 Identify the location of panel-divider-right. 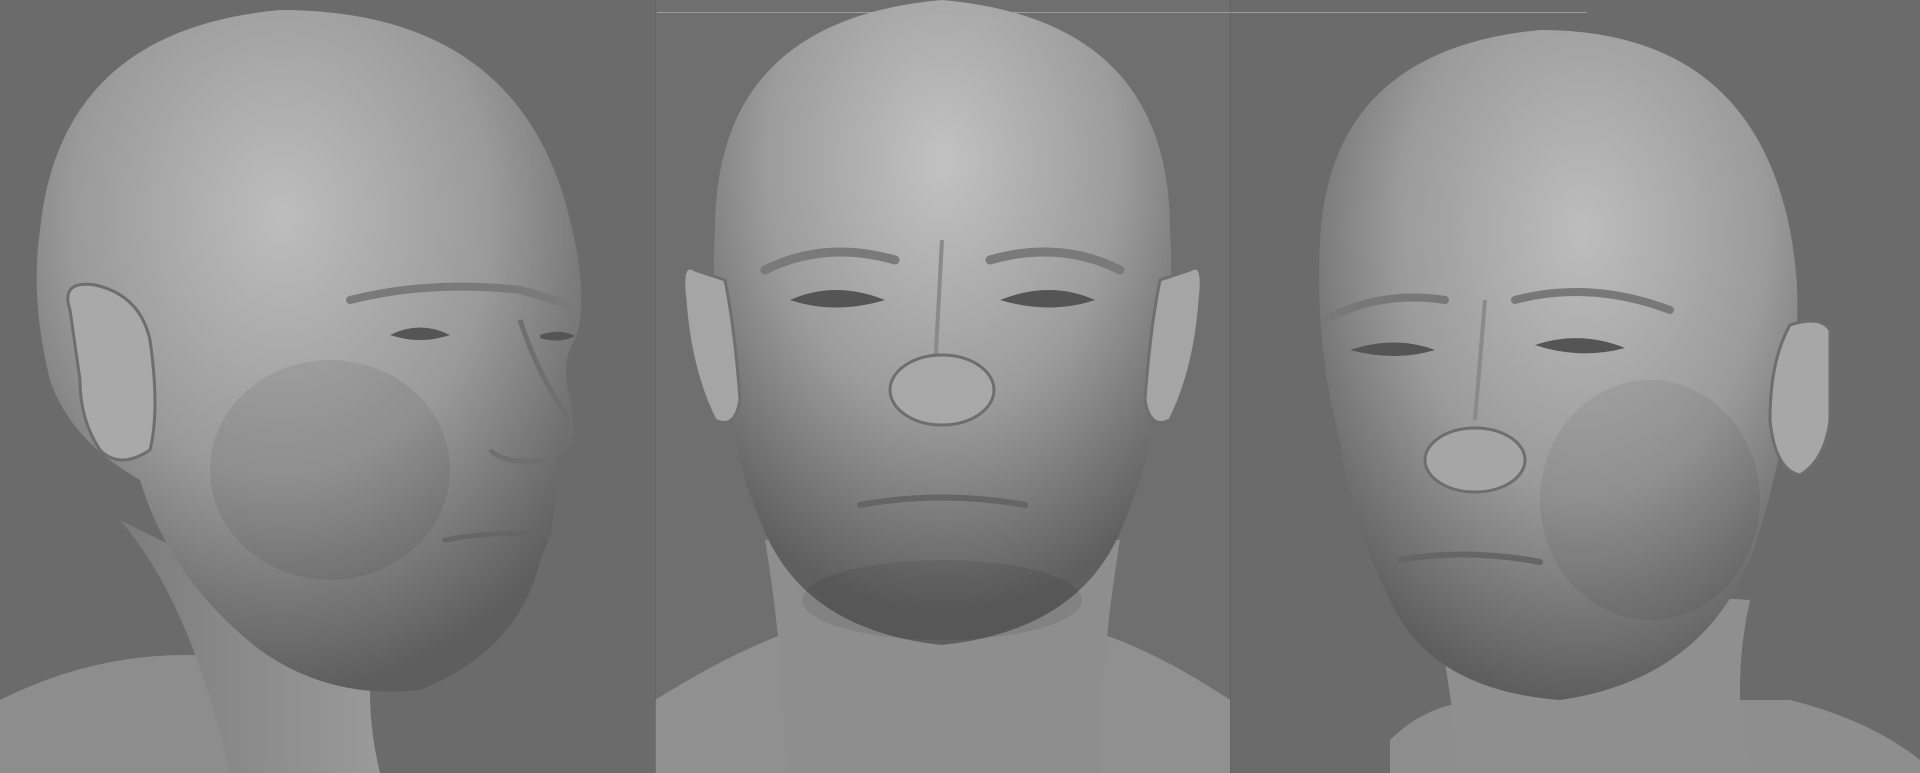
(1230, 386).